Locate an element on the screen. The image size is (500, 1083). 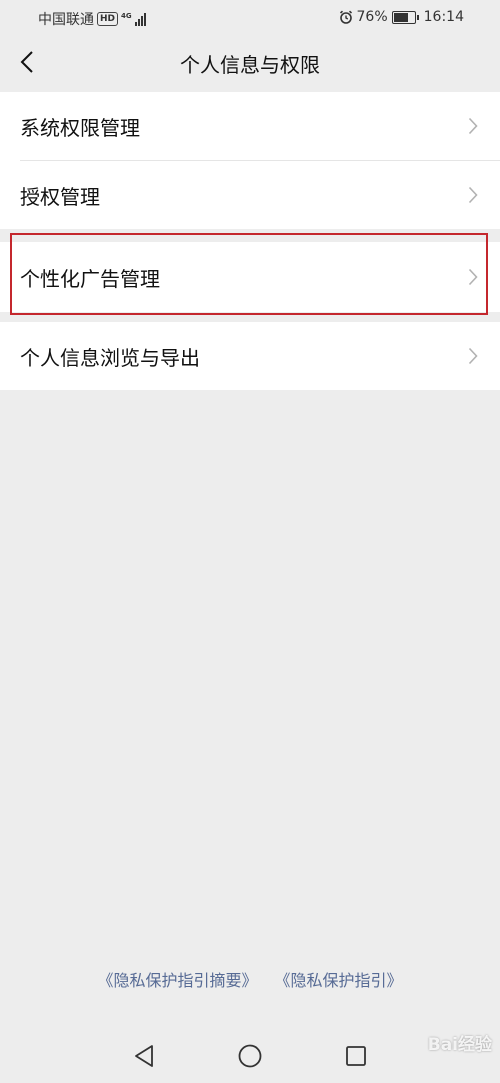
nav-recents-button is located at coordinates (356, 1056).